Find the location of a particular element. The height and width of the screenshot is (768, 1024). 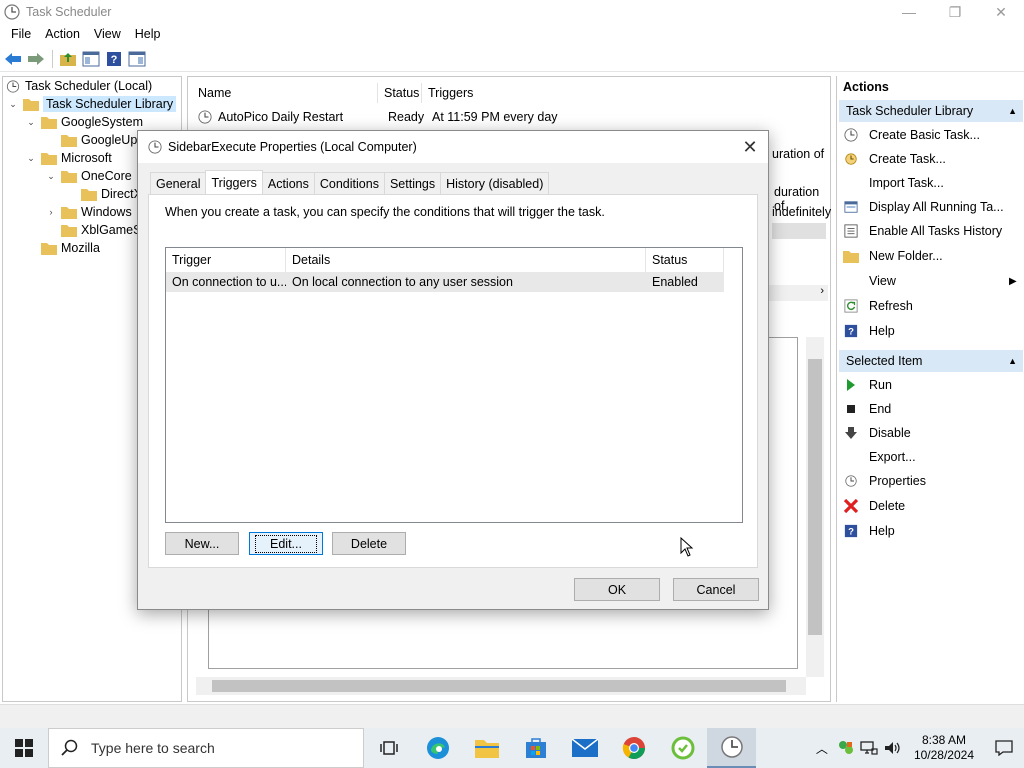

network-icon is located at coordinates (869, 748).